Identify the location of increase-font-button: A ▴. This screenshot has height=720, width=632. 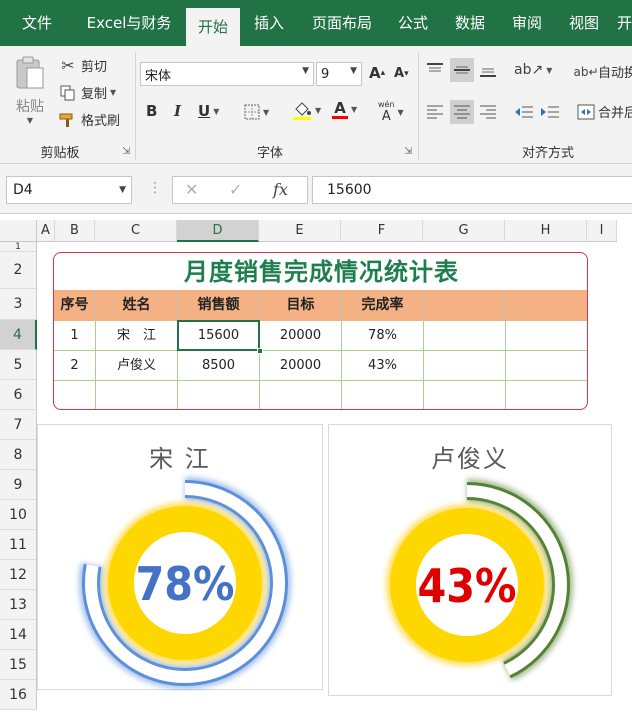
(377, 73).